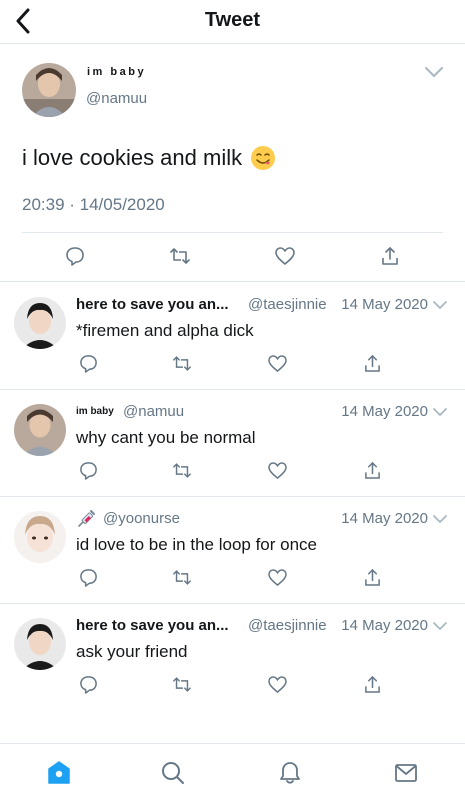  I want to click on tweet-text: *firemen and alpha dick, so click(165, 330).